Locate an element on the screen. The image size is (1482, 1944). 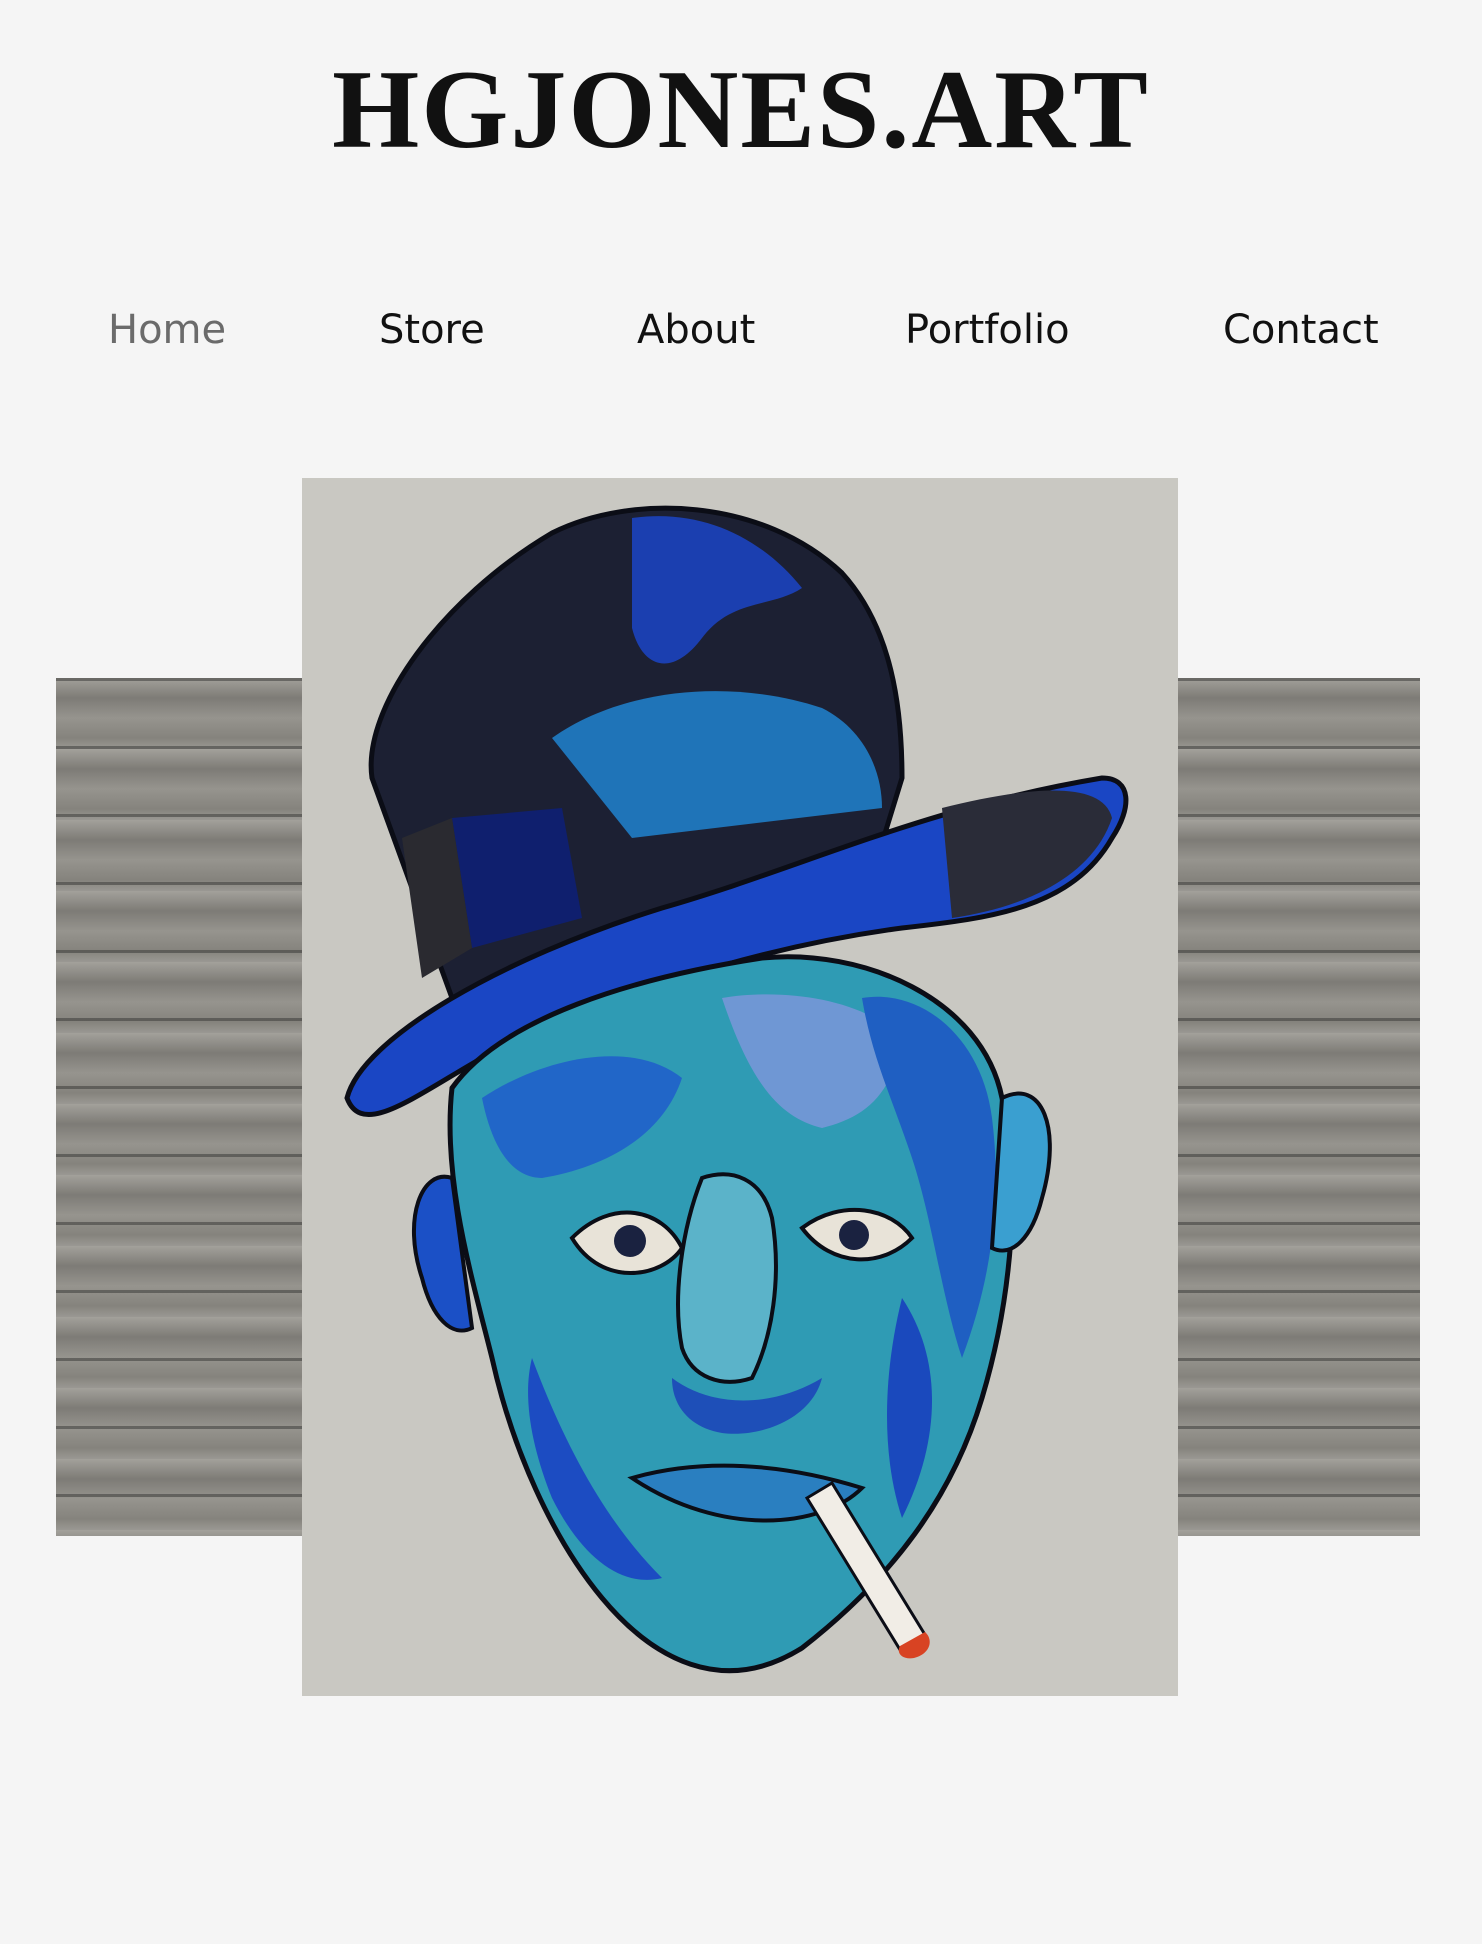
nav-item-about: About is located at coordinates (696, 330).